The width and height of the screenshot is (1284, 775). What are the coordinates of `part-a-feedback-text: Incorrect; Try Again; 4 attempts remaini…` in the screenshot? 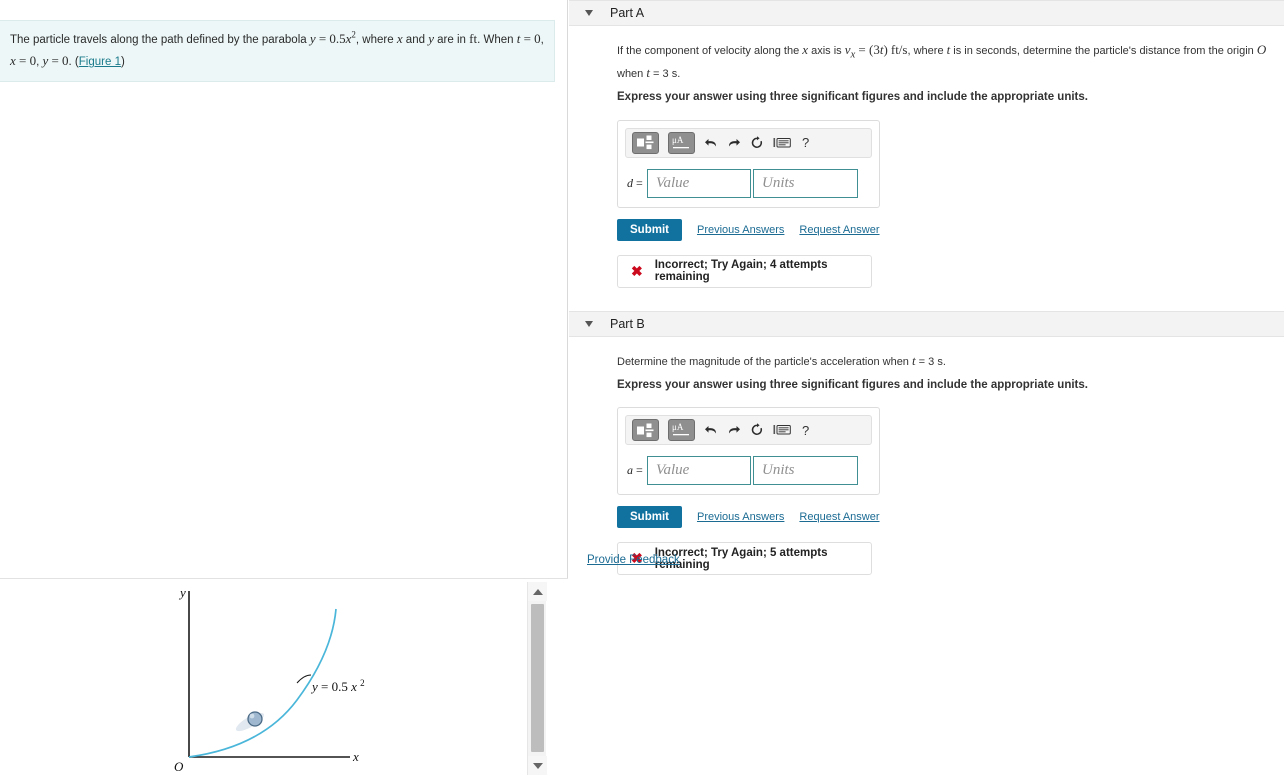 It's located at (741, 271).